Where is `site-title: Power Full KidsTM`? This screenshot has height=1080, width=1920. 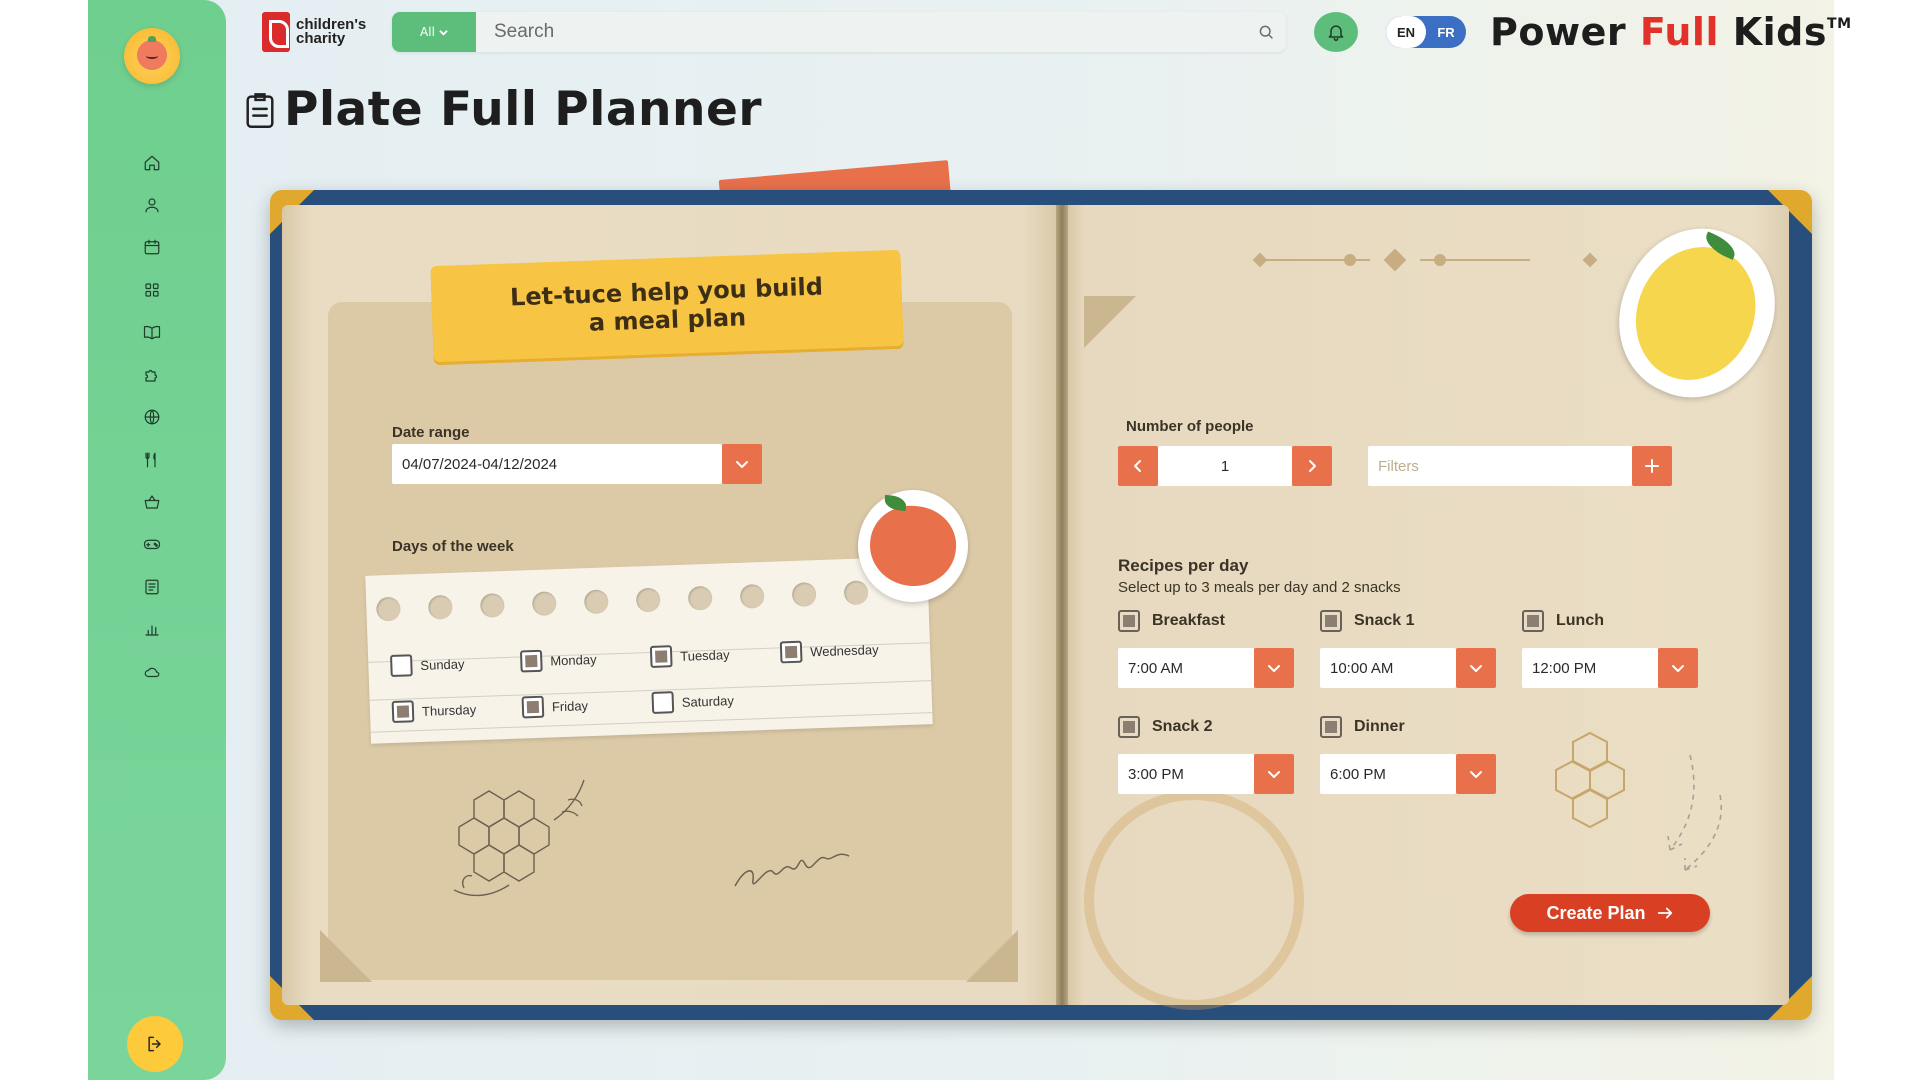
site-title: Power Full KidsTM is located at coordinates (1671, 32).